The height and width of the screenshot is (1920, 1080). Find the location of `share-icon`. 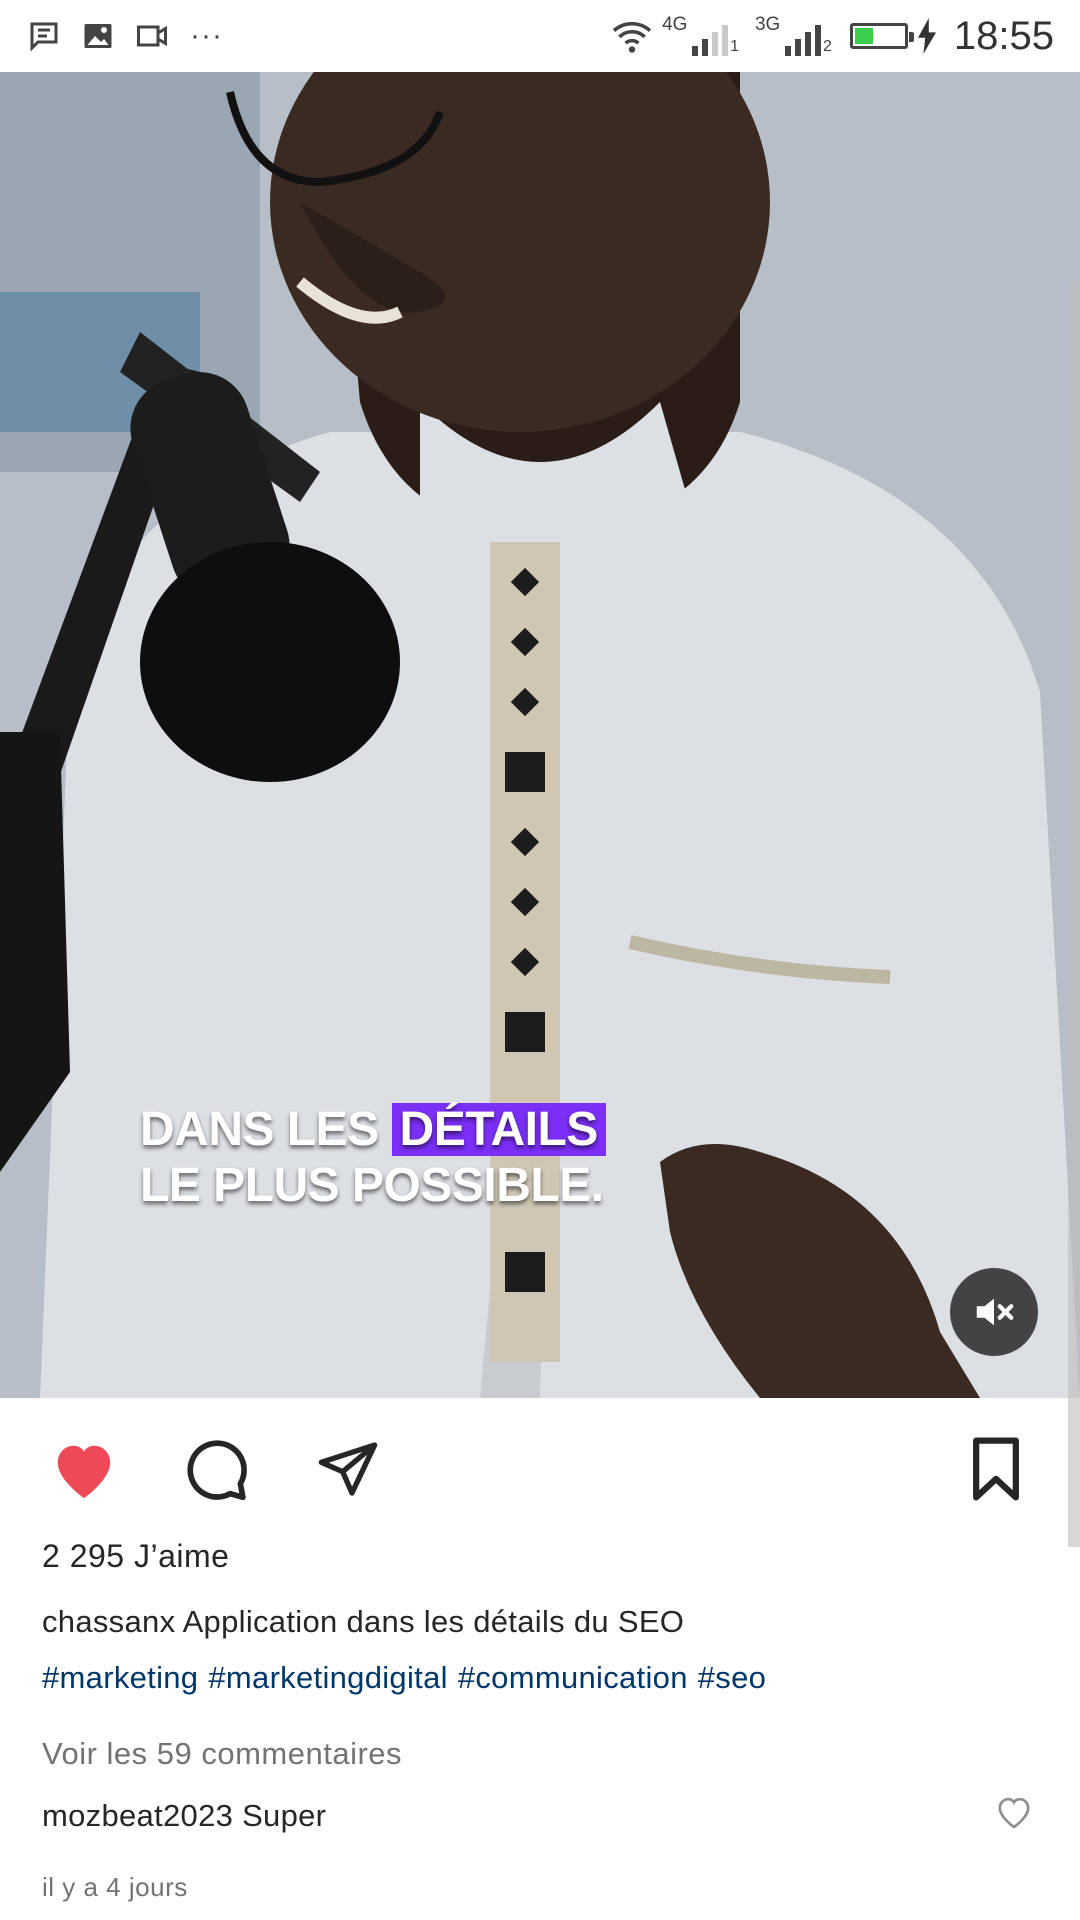

share-icon is located at coordinates (348, 1469).